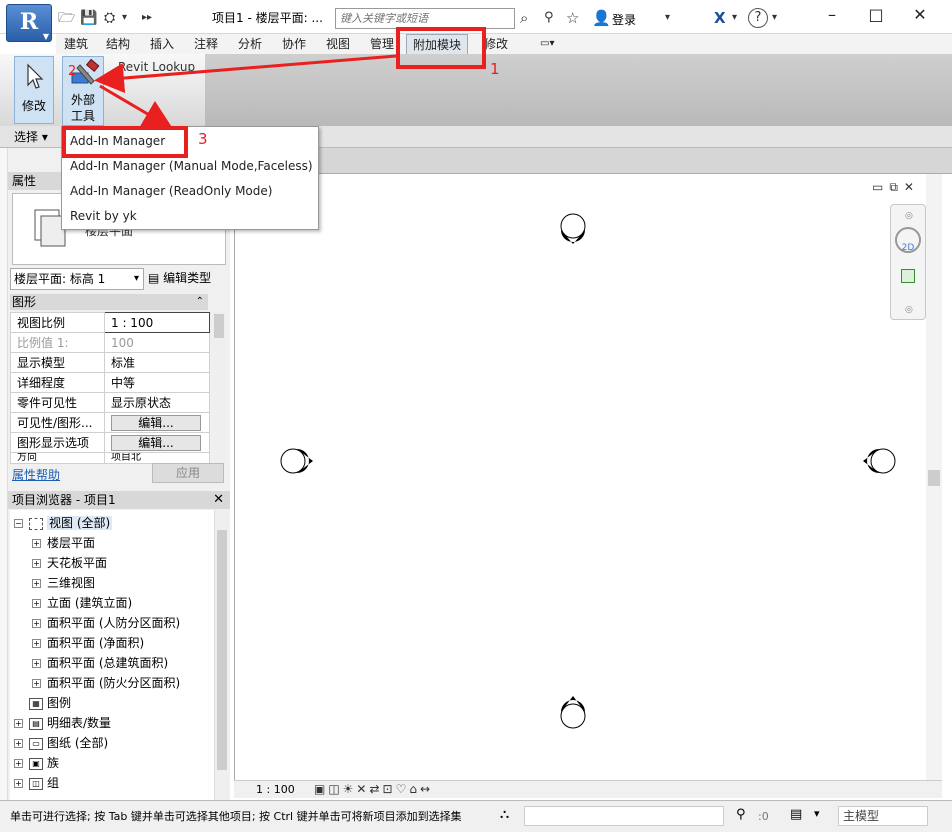  What do you see at coordinates (63, 582) in the screenshot?
I see `tree-item-3d-views: + 三维视图` at bounding box center [63, 582].